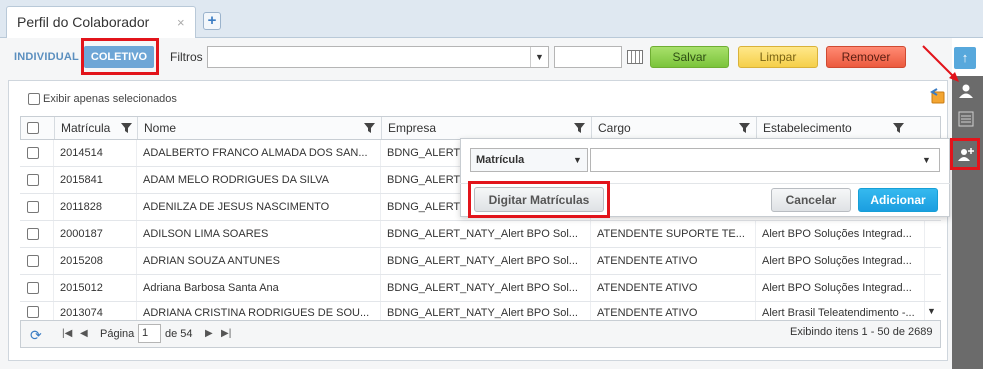  I want to click on list-icon, so click(966, 119).